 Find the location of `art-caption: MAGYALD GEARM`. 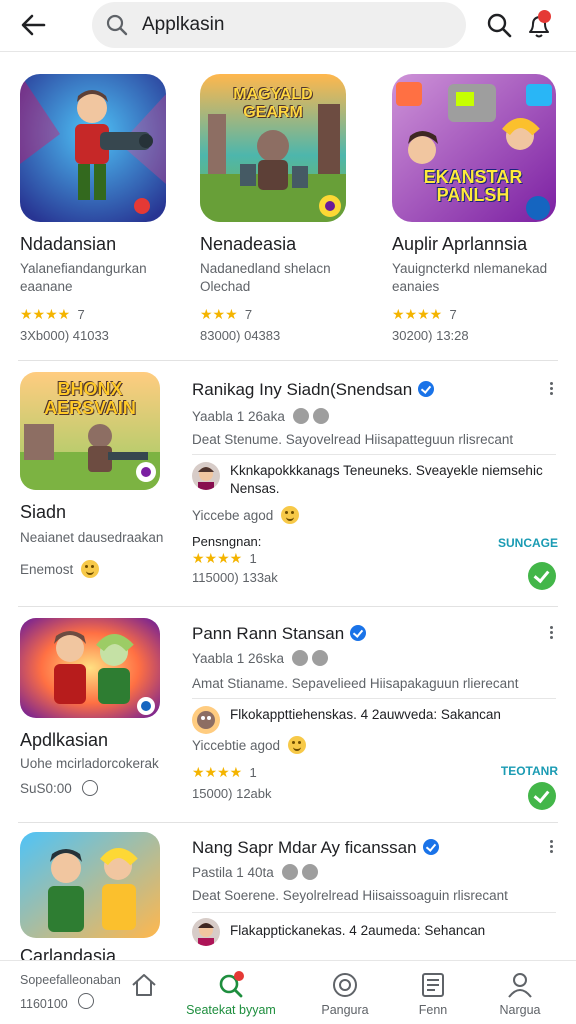

art-caption: MAGYALD GEARM is located at coordinates (273, 103).